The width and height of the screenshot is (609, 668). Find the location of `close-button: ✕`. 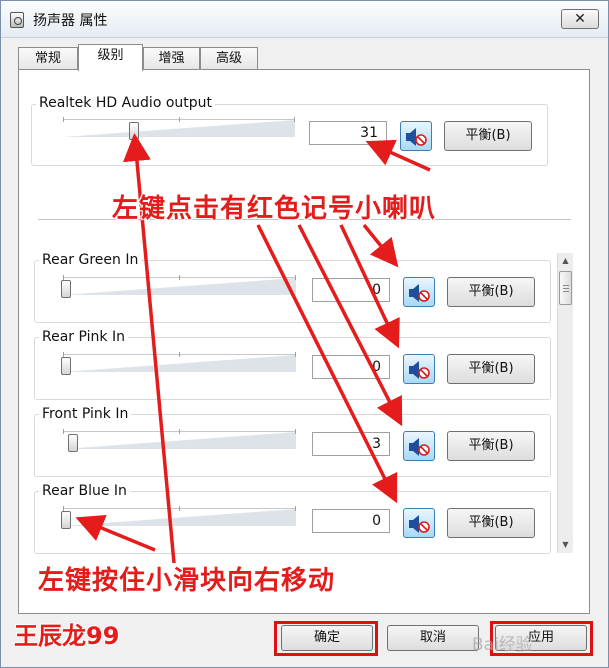

close-button: ✕ is located at coordinates (580, 19).